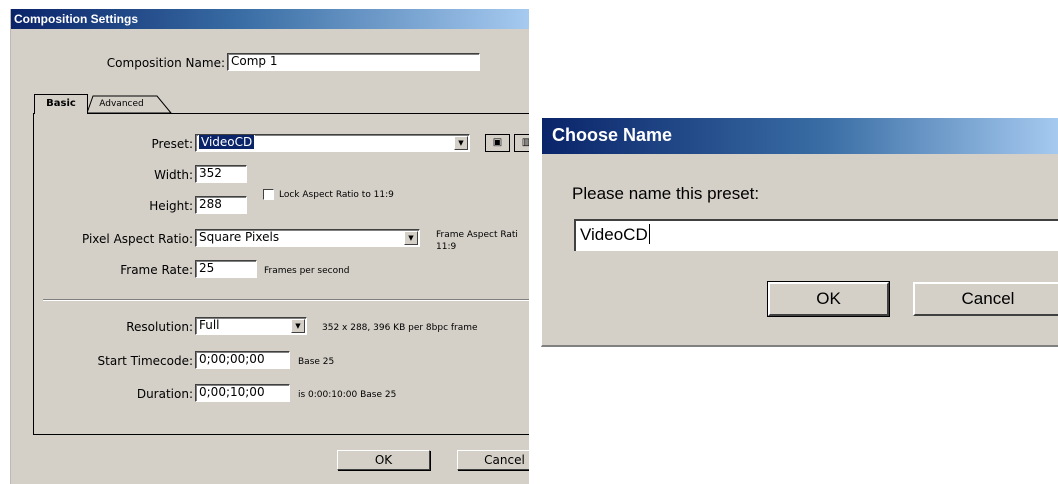 The width and height of the screenshot is (1058, 484). What do you see at coordinates (270, 19) in the screenshot?
I see `composition-settings-titlebar: Composition Settings` at bounding box center [270, 19].